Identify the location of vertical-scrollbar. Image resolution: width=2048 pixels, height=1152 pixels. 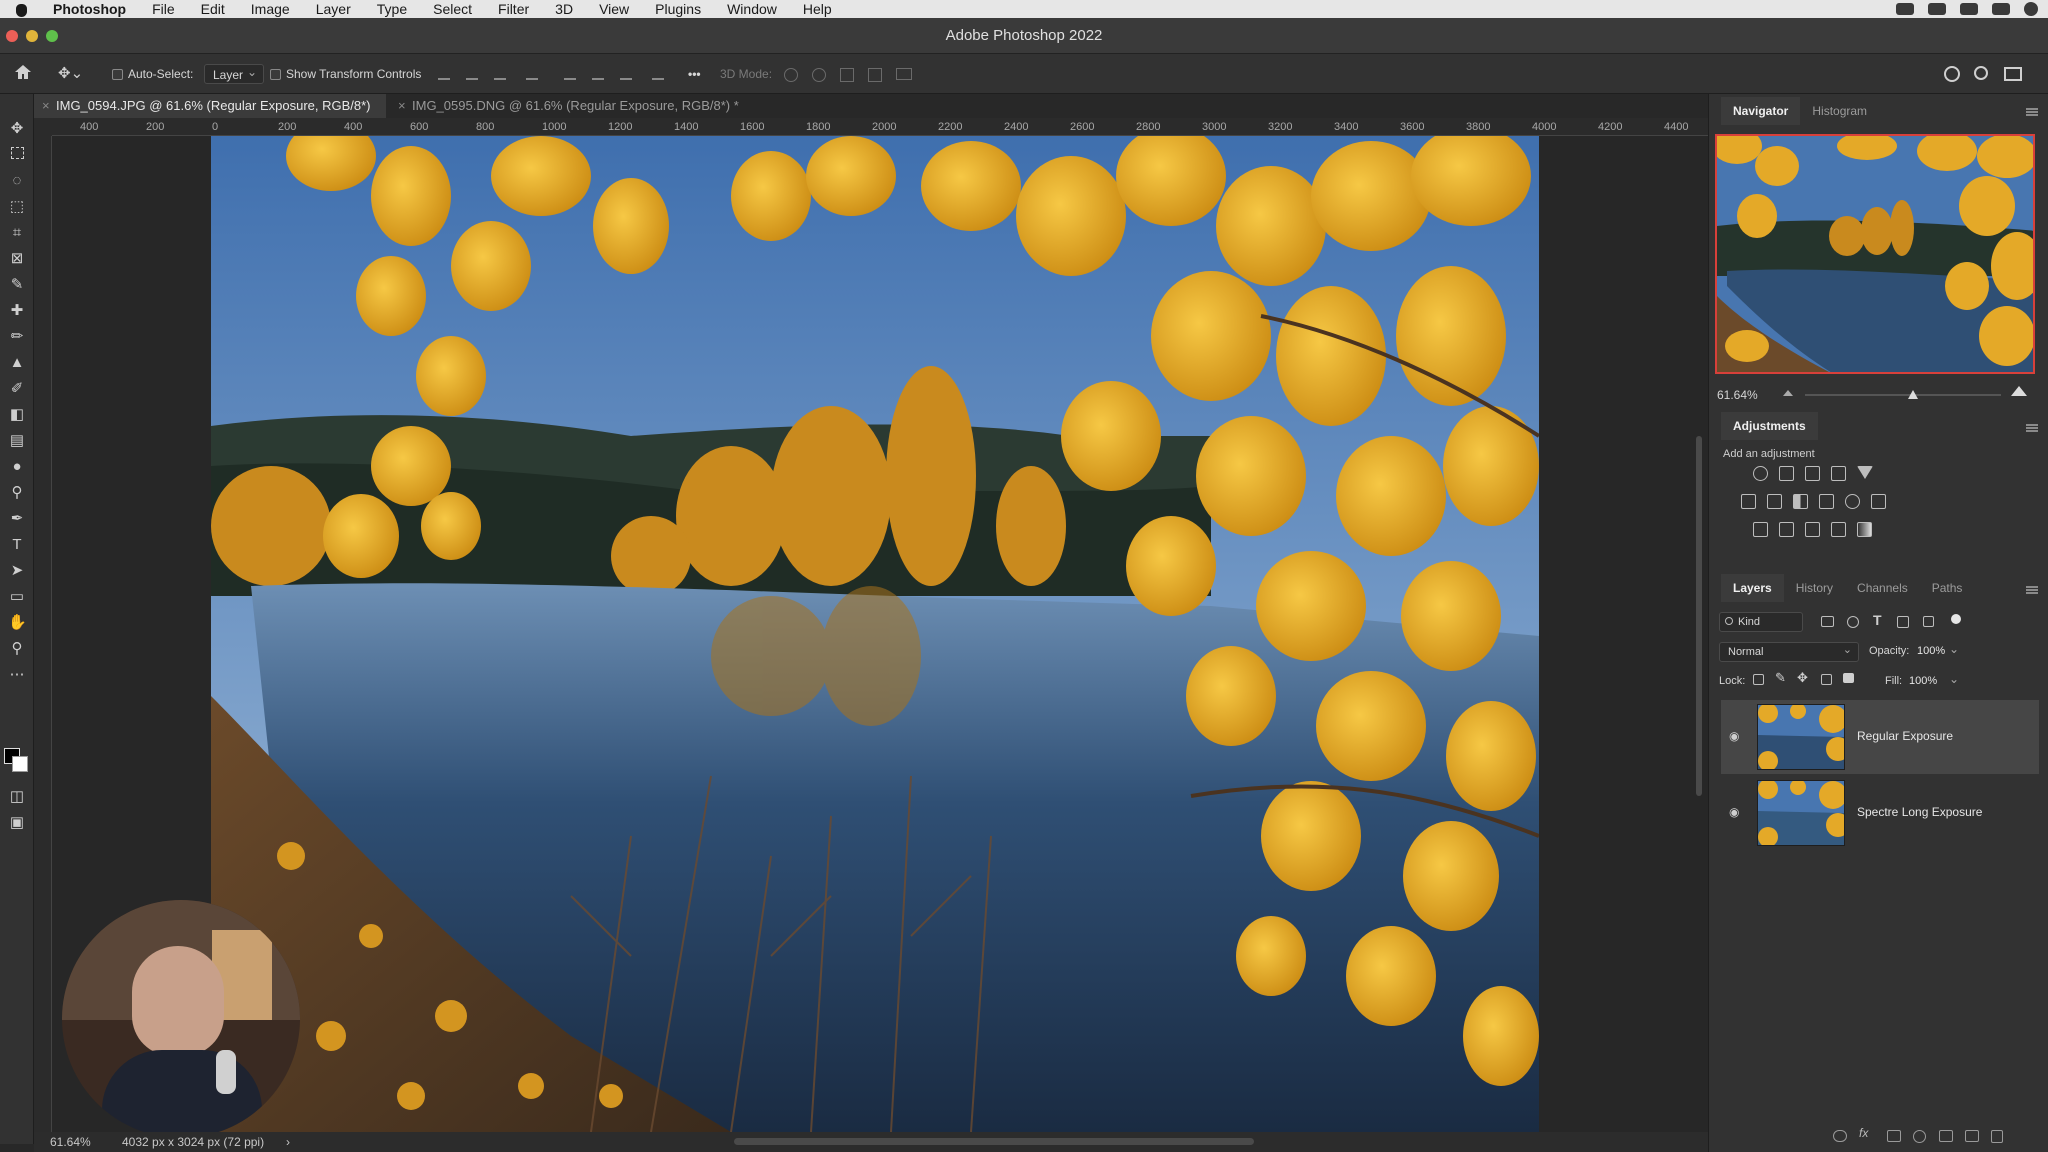
(1699, 634).